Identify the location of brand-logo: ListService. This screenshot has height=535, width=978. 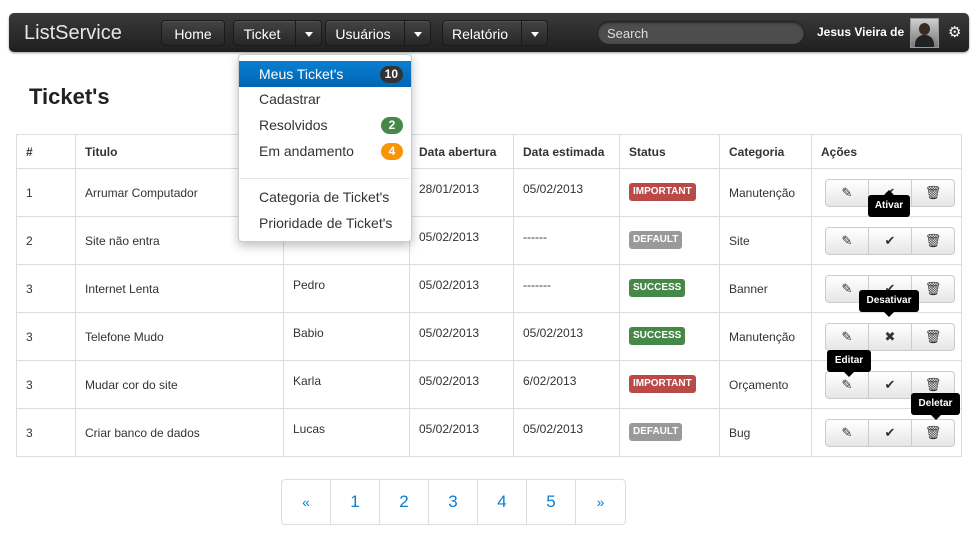
(73, 33).